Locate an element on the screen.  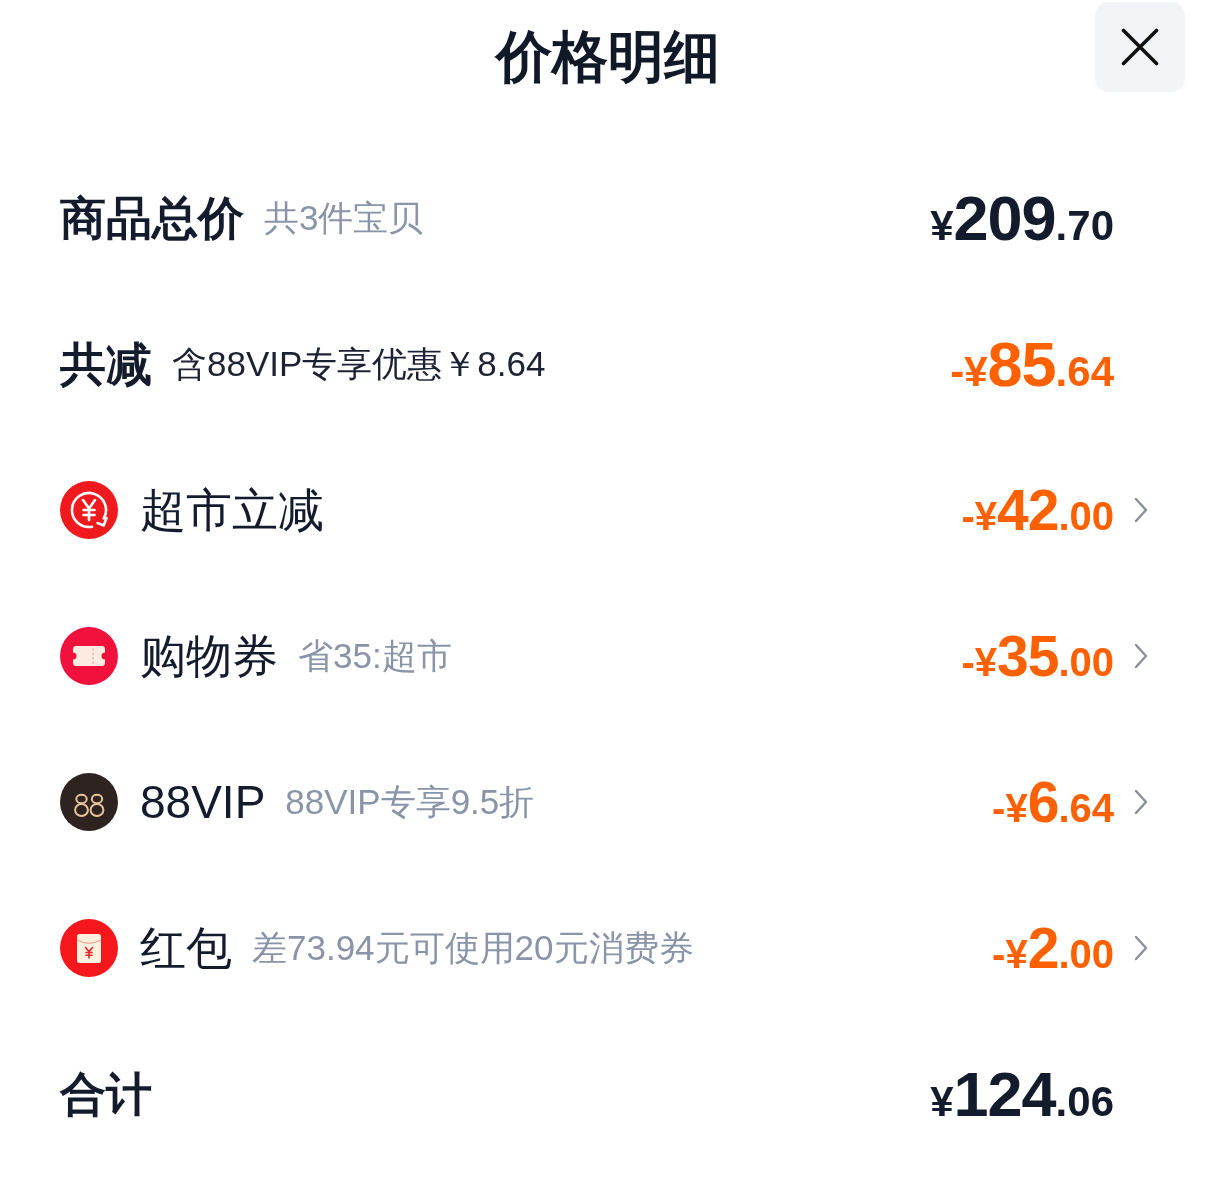
row-note: 省35:超市 is located at coordinates (375, 656).